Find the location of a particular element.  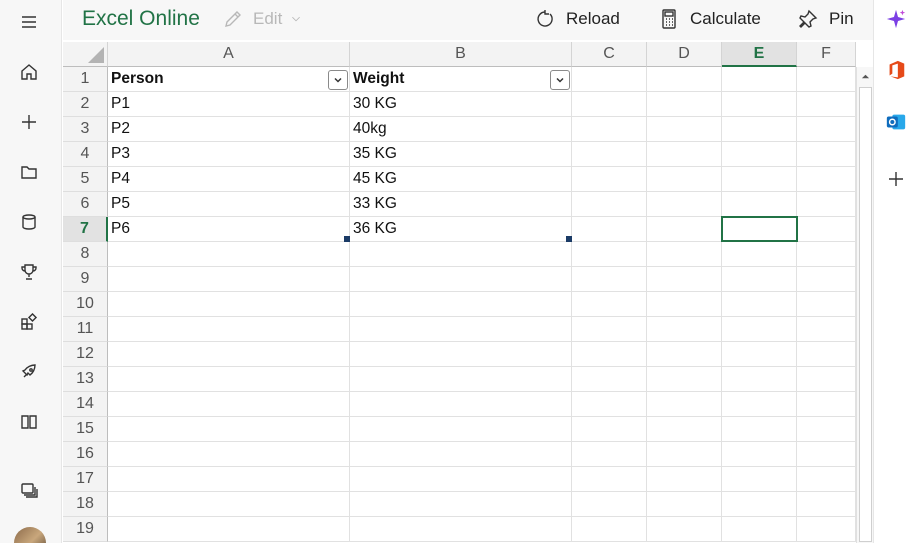

cell-f19 is located at coordinates (826, 529).